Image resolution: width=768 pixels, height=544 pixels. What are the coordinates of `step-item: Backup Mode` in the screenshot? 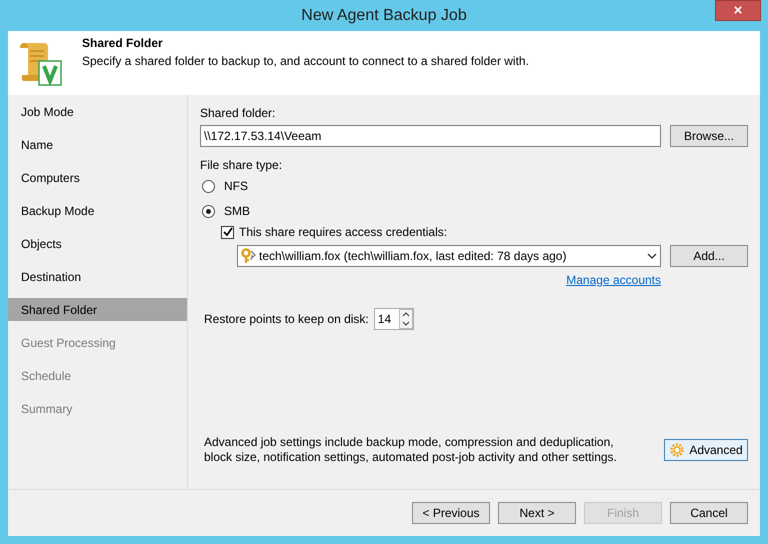 It's located at (97, 210).